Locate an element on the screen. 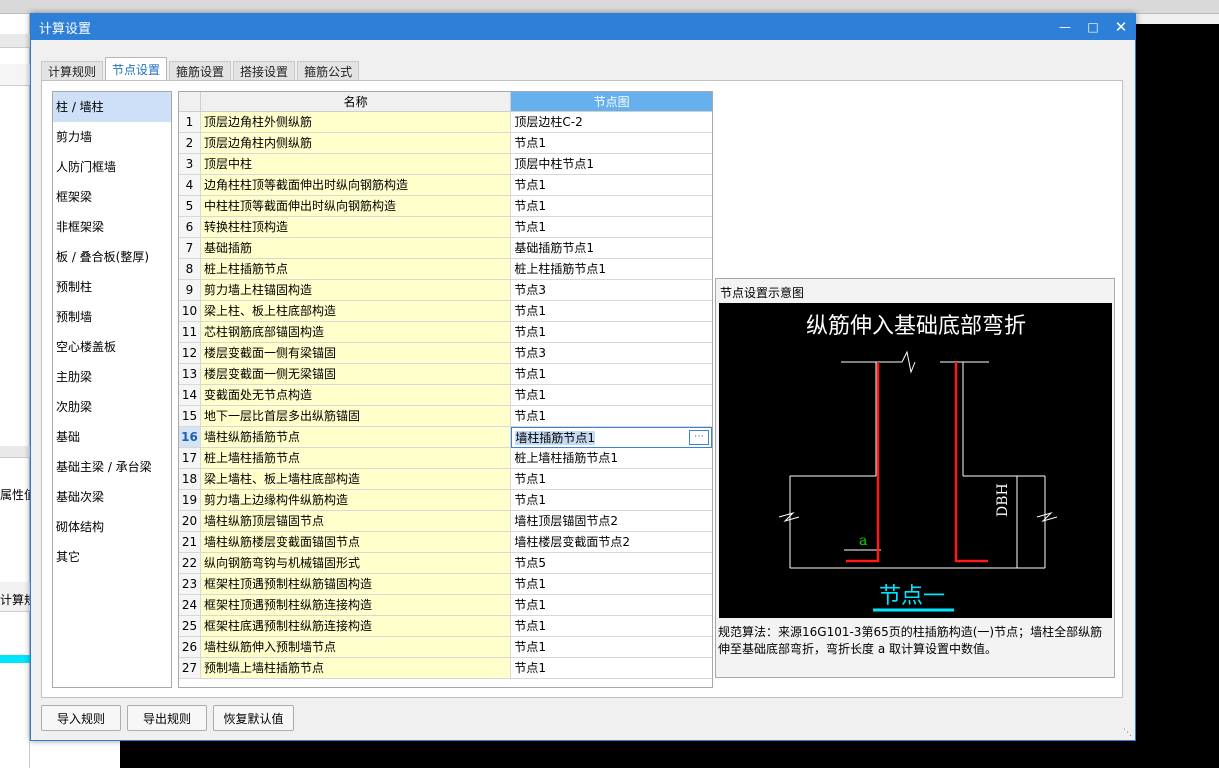 Image resolution: width=1219 pixels, height=768 pixels. table-row: 17 桩上墙柱插筋节点 桩上墙柱插筋节点1 is located at coordinates (445, 458).